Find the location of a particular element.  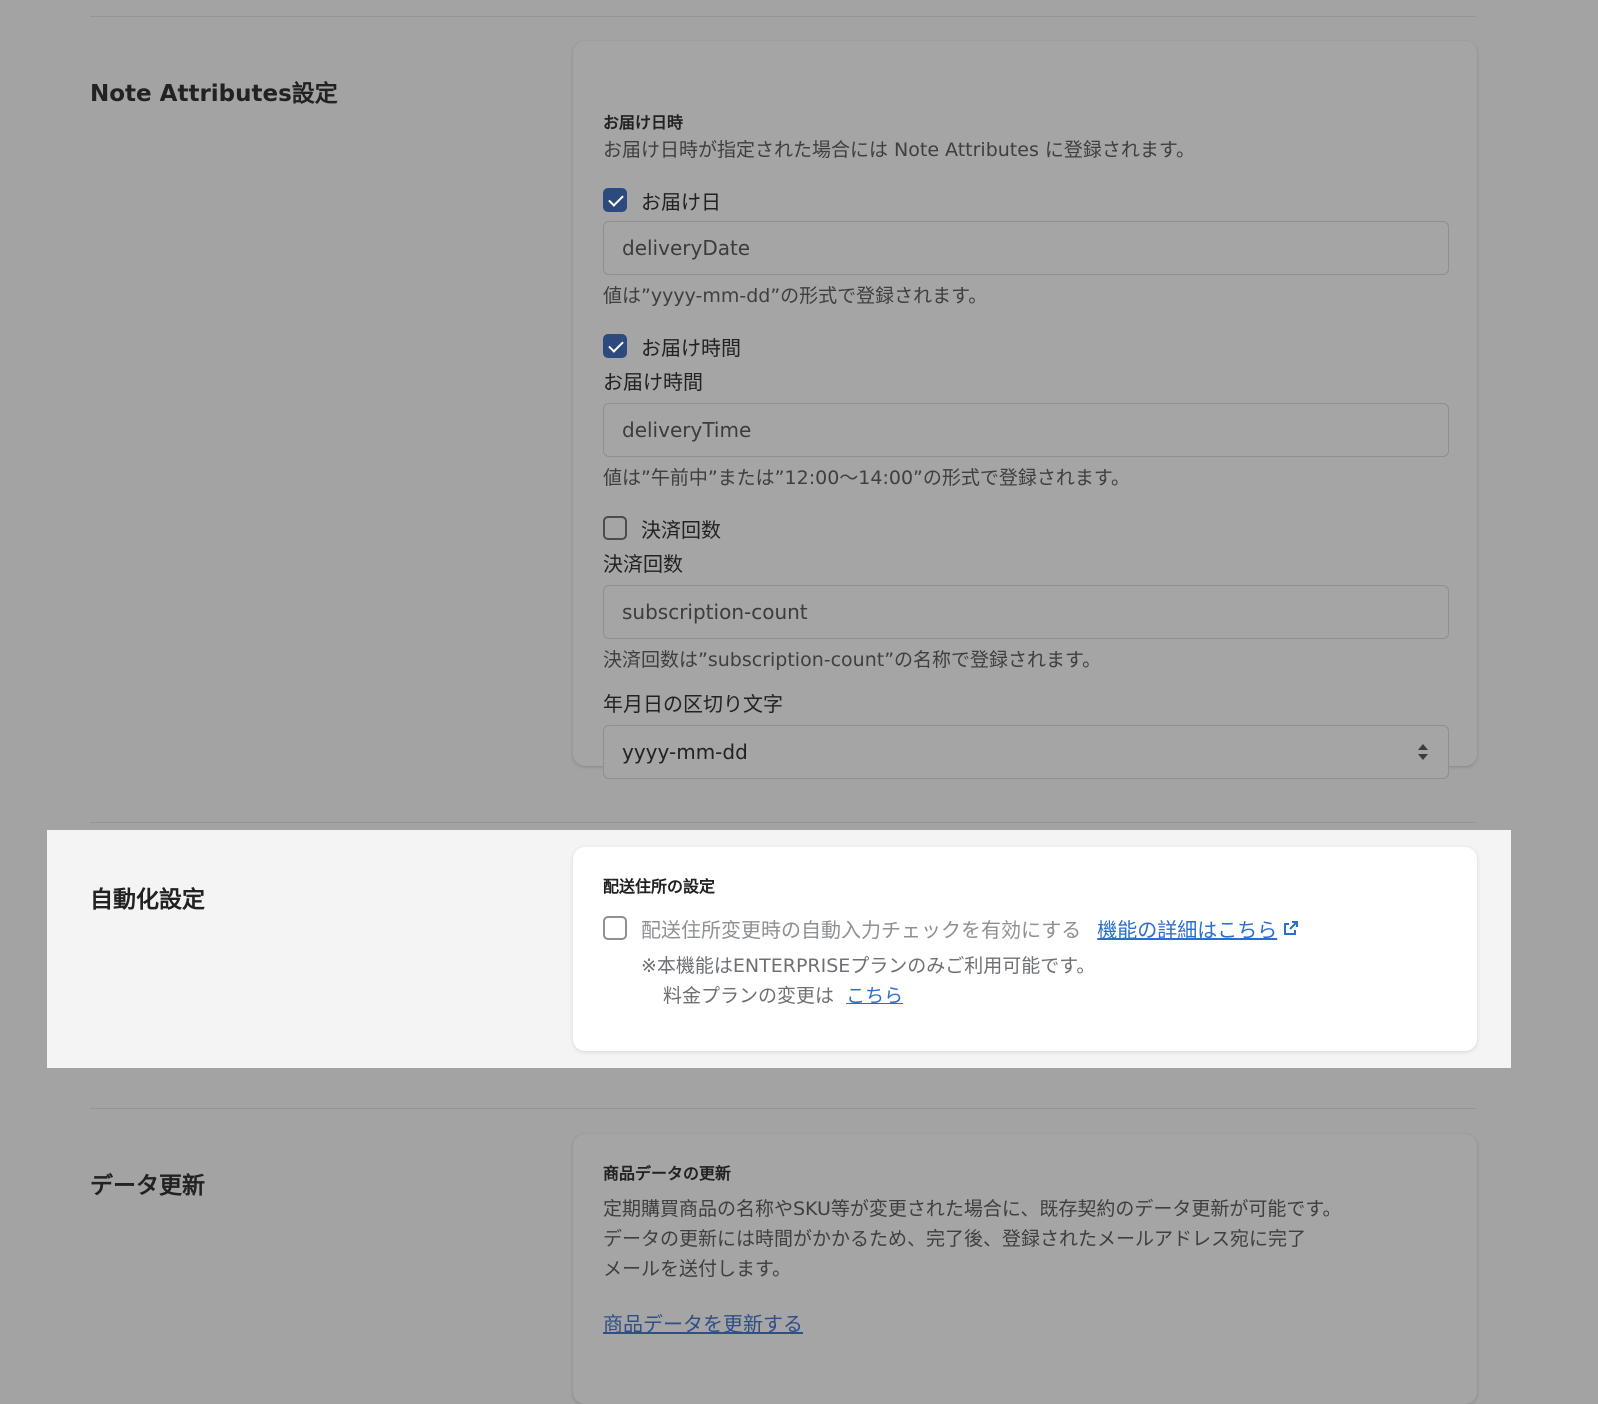

date-separator-label: 年月日の区切り文字 is located at coordinates (693, 704).